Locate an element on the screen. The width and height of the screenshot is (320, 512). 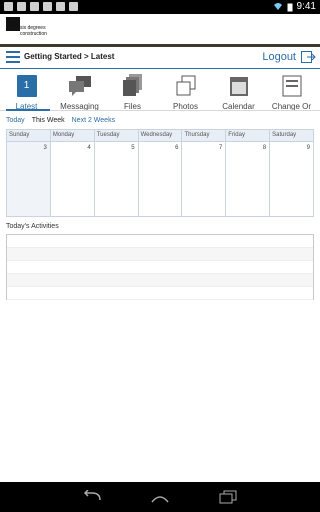
tab-latest: 1 Latest is located at coordinates (26, 90).